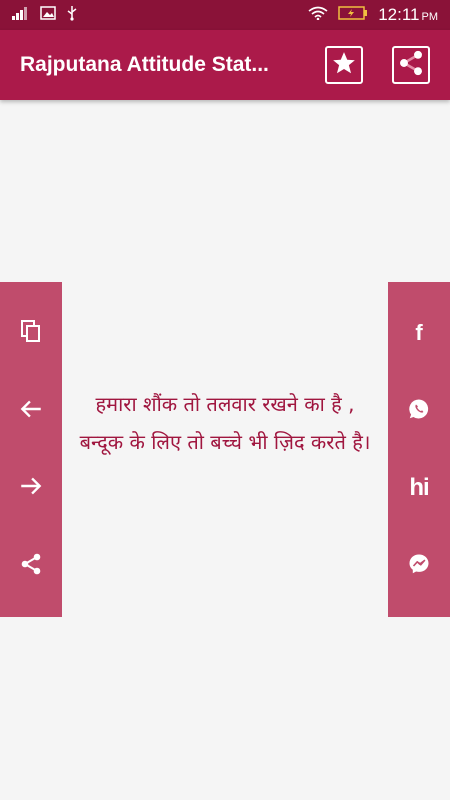  I want to click on status-time: 12:11 PM, so click(408, 14).